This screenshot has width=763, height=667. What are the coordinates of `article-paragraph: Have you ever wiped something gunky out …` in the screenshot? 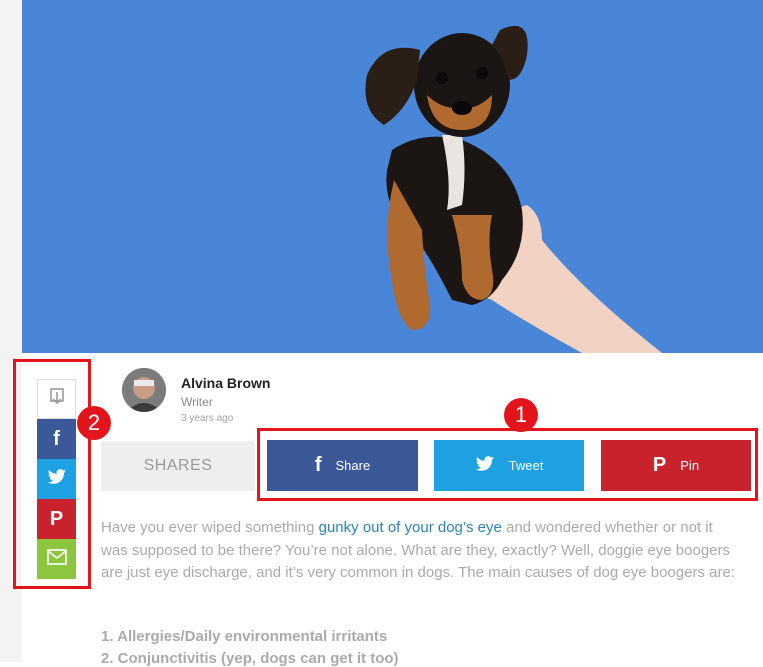 It's located at (421, 551).